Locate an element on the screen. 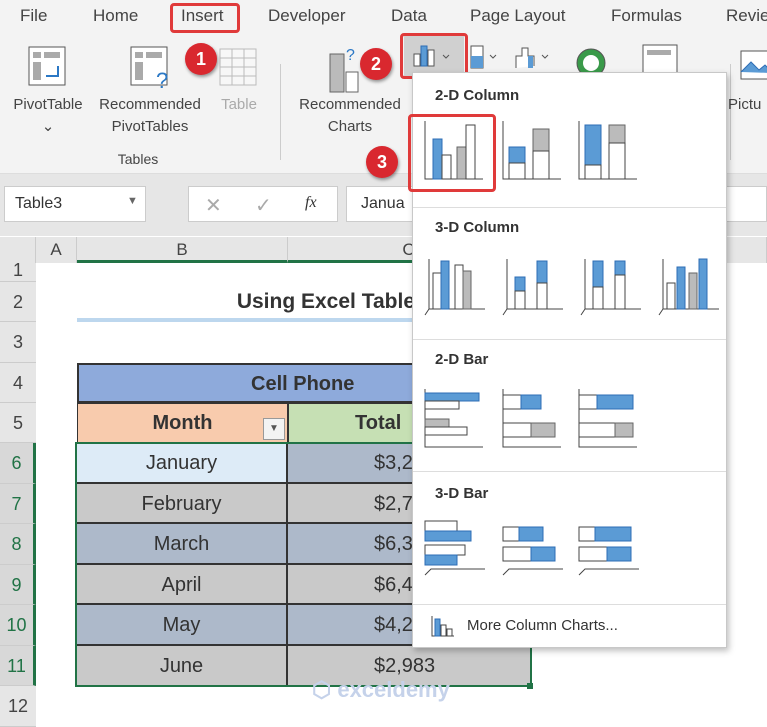  tab-home: Home is located at coordinates (115, 16).